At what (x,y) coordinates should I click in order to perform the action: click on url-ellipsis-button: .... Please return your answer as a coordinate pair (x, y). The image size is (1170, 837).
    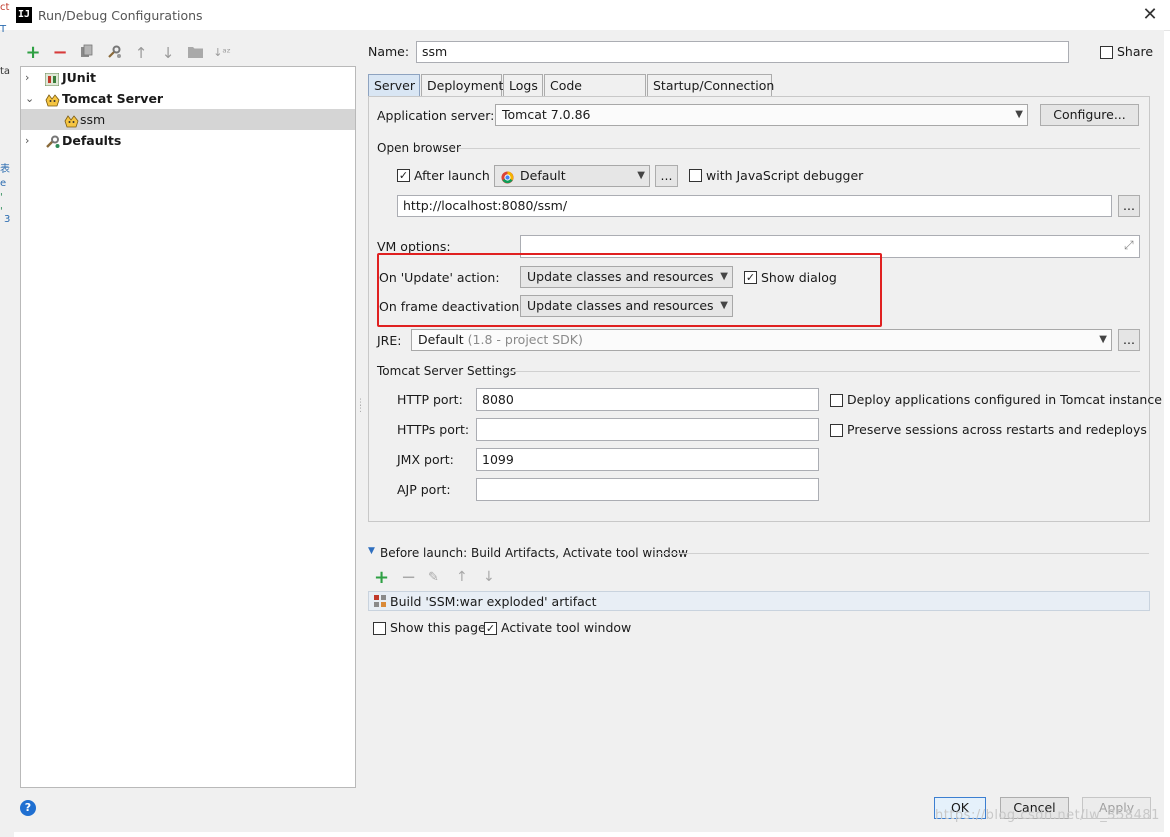
    Looking at the image, I should click on (1129, 206).